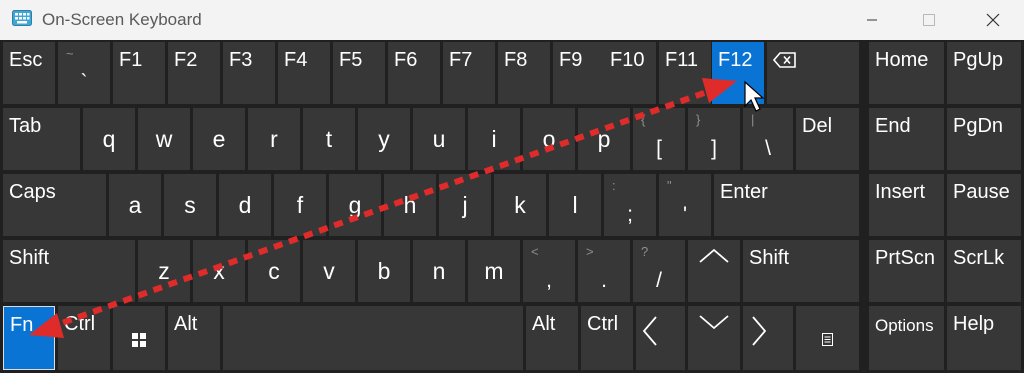 The image size is (1024, 373). Describe the element at coordinates (906, 73) in the screenshot. I see `key-home: Home` at that location.